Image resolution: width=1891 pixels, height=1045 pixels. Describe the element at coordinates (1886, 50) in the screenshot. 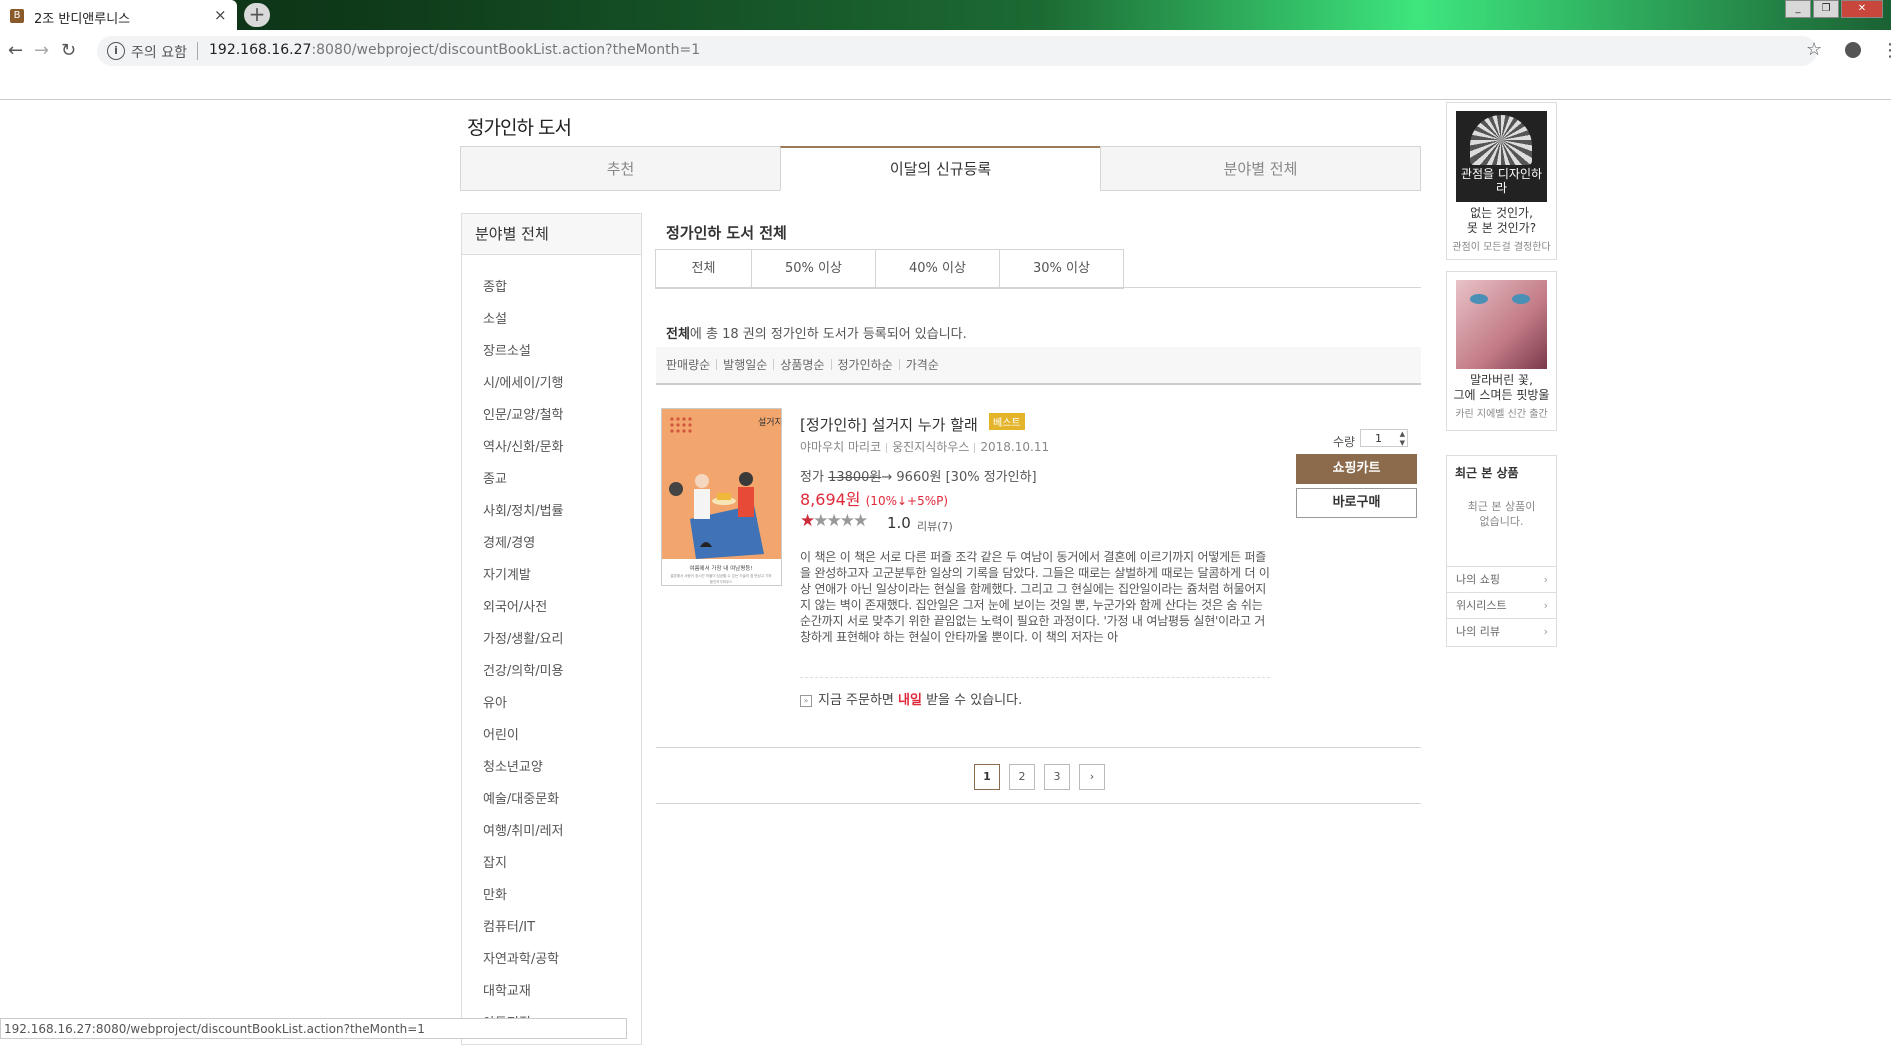

I see `menu-icon: ⋮` at that location.